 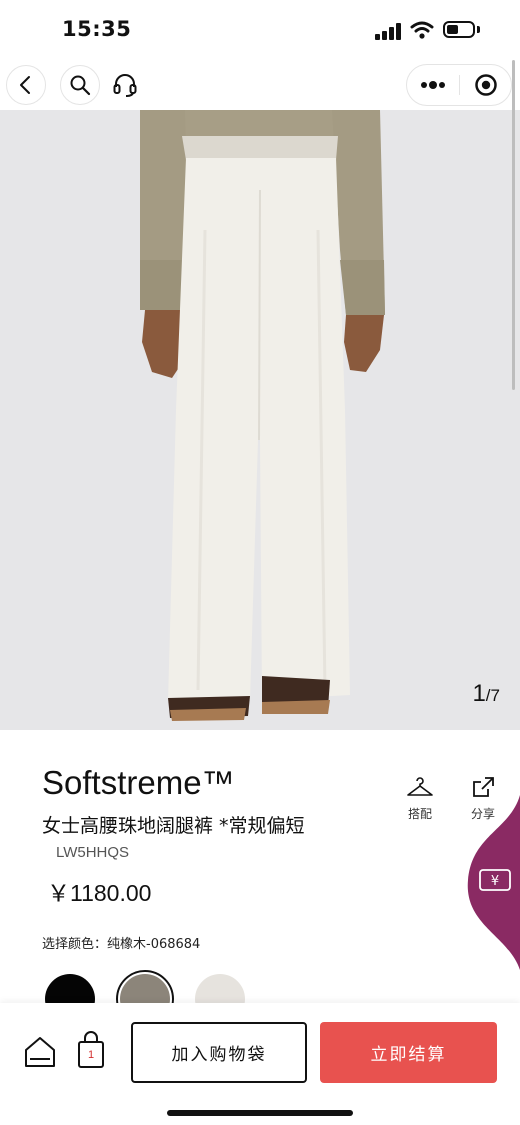 I want to click on image-counter: 1/7, so click(x=486, y=694).